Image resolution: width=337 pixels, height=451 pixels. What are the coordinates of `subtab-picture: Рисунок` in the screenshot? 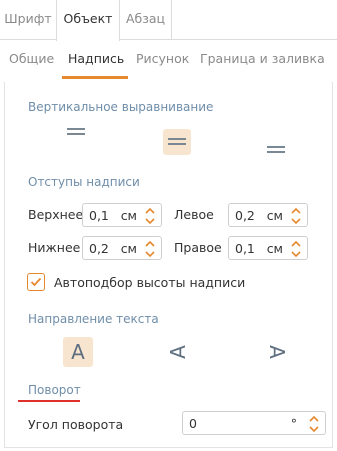 It's located at (162, 60).